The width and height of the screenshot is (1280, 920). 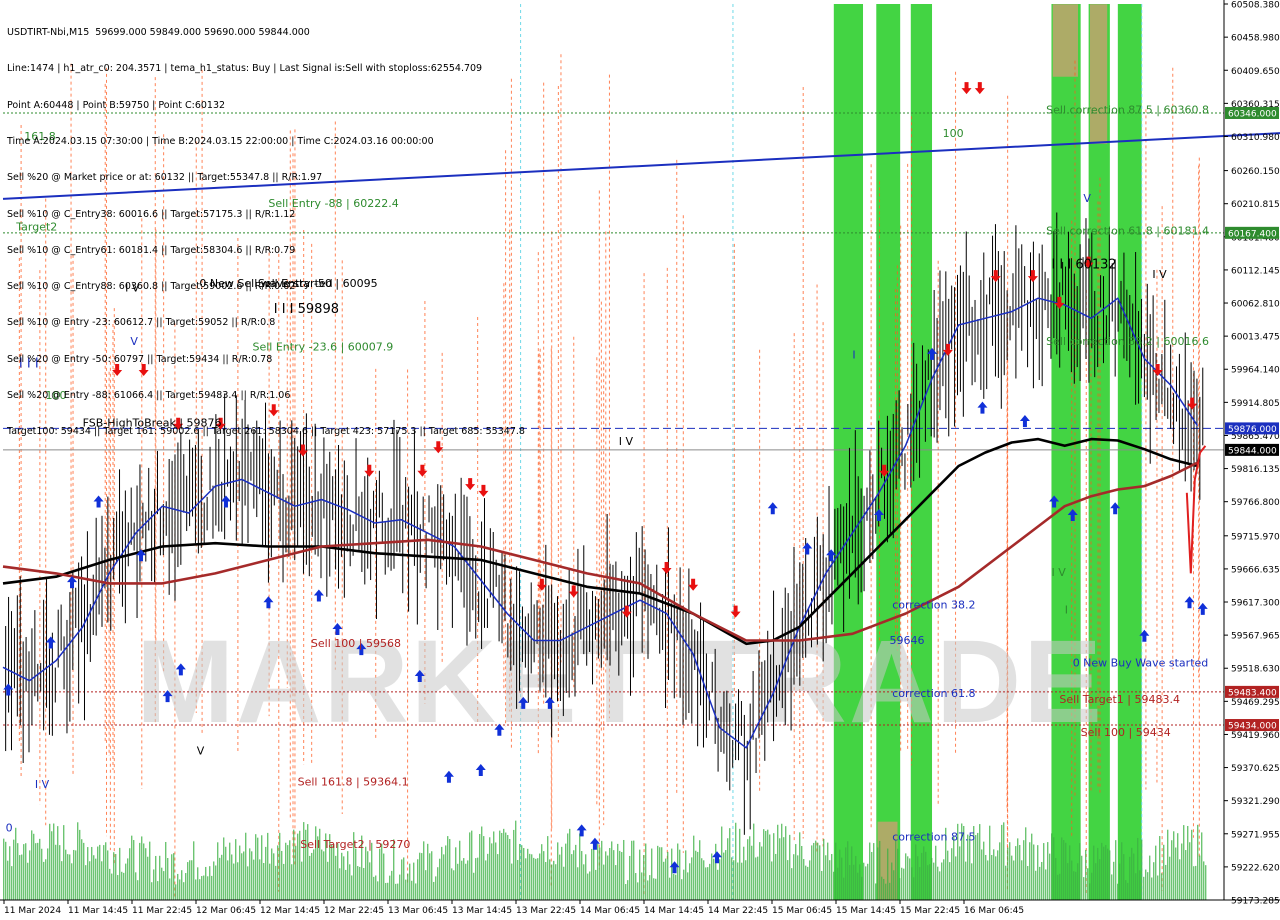 I want to click on buy-arrow-icon, so click(x=50, y=642).